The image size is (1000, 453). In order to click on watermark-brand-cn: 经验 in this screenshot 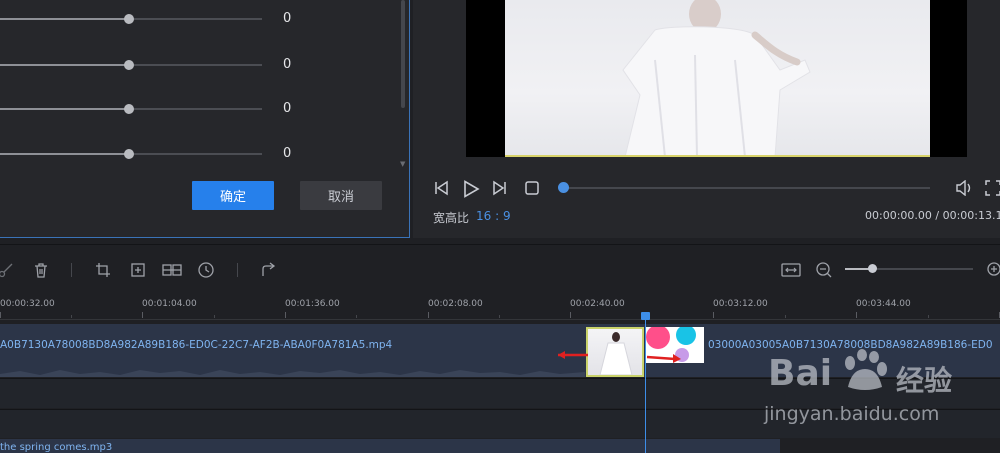, I will do `click(924, 380)`.